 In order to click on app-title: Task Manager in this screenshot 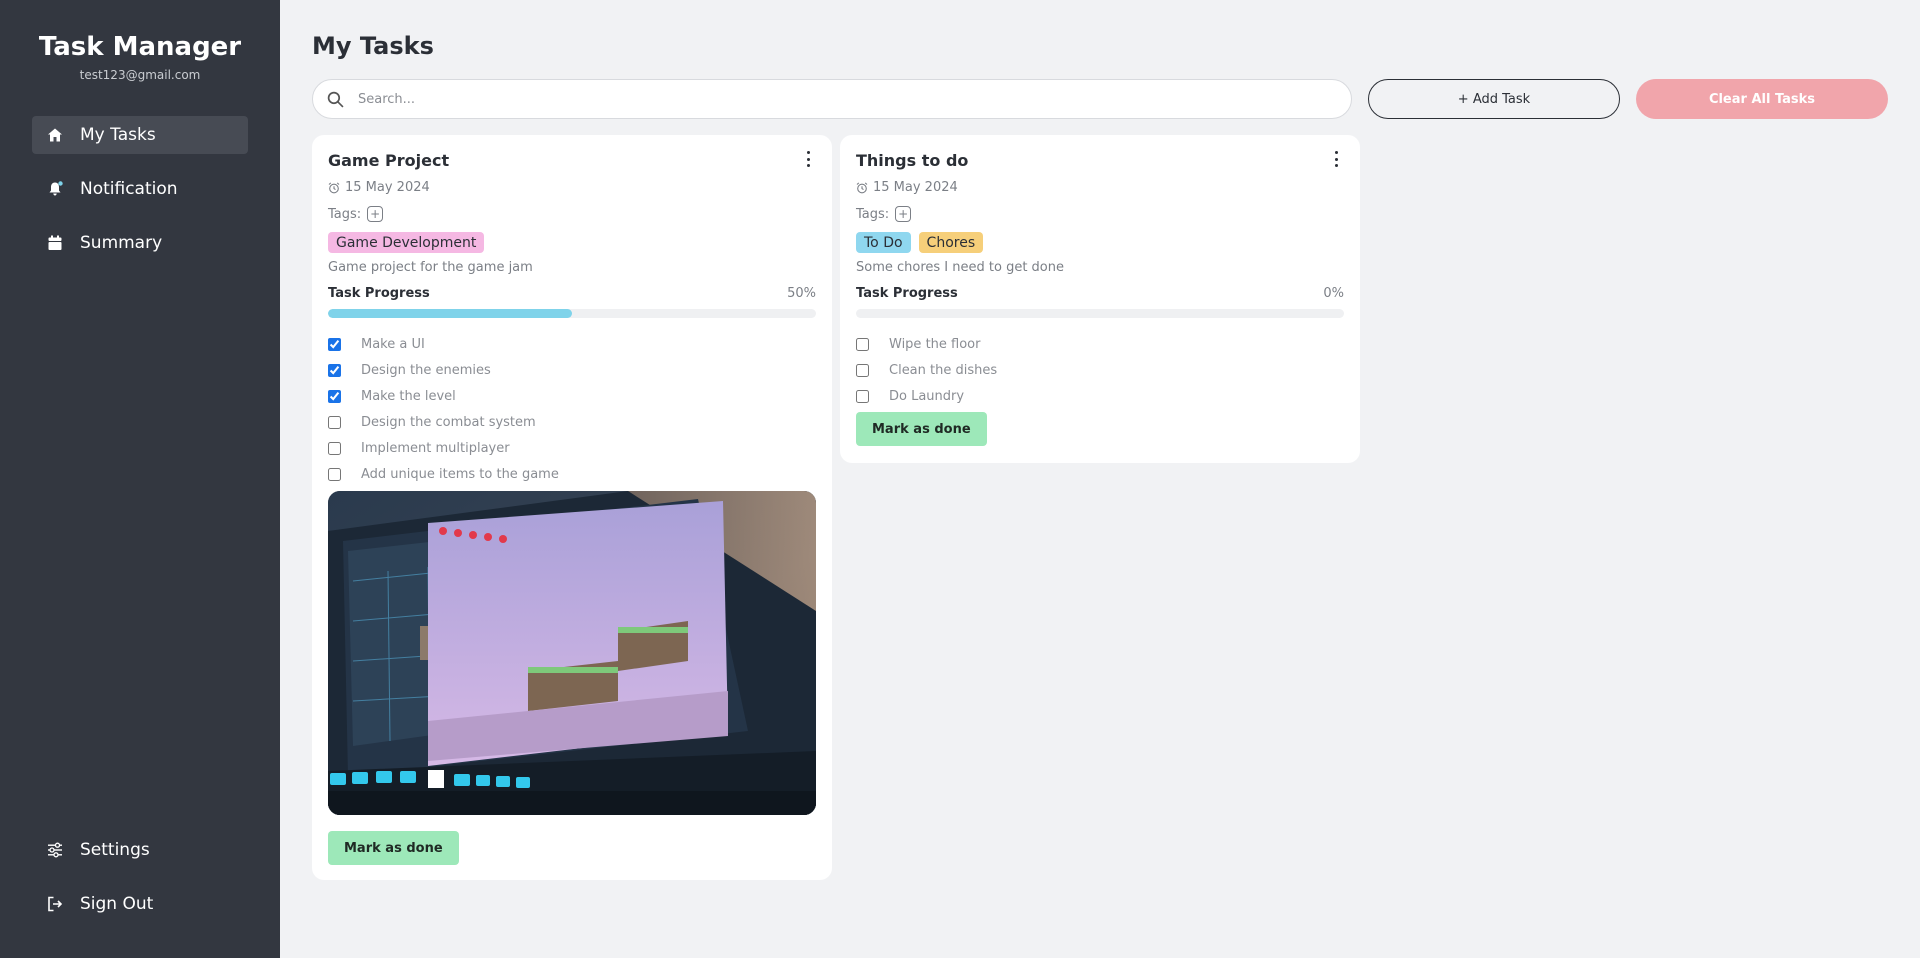, I will do `click(140, 47)`.